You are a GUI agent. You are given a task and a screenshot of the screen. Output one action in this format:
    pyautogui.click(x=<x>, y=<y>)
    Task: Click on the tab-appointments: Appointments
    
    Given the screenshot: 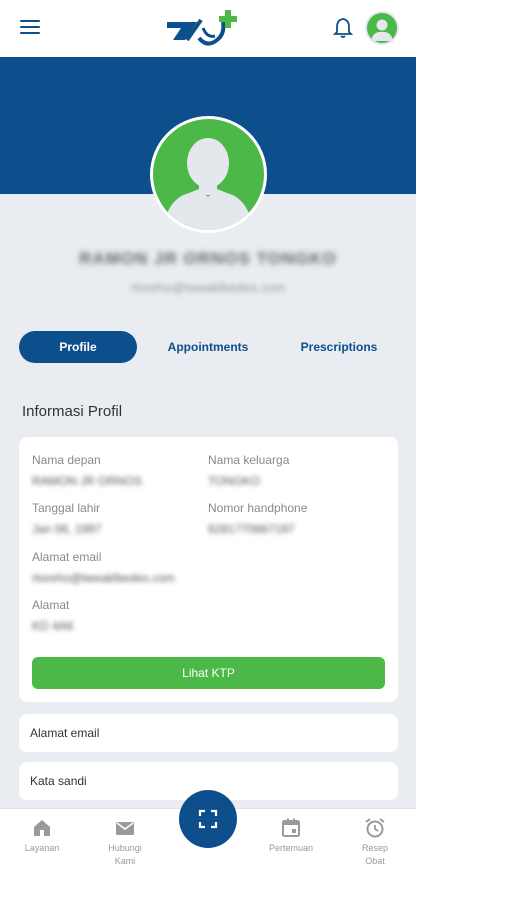 What is the action you would take?
    pyautogui.click(x=208, y=347)
    